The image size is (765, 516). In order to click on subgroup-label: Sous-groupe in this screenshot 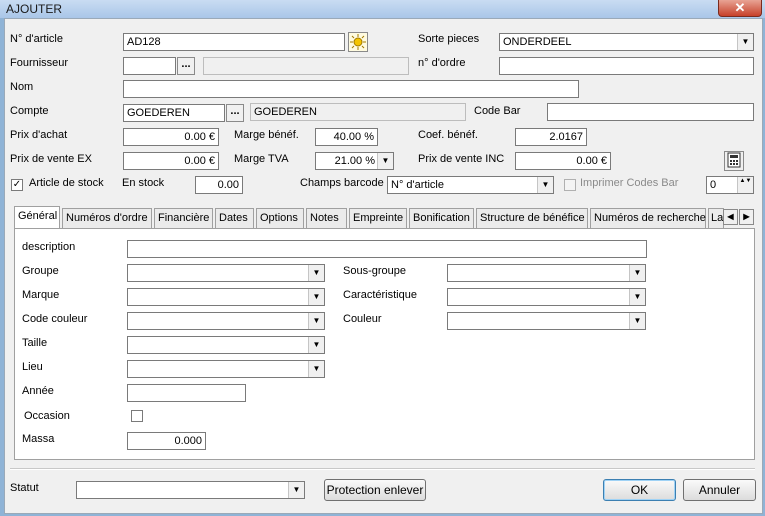, I will do `click(374, 271)`.